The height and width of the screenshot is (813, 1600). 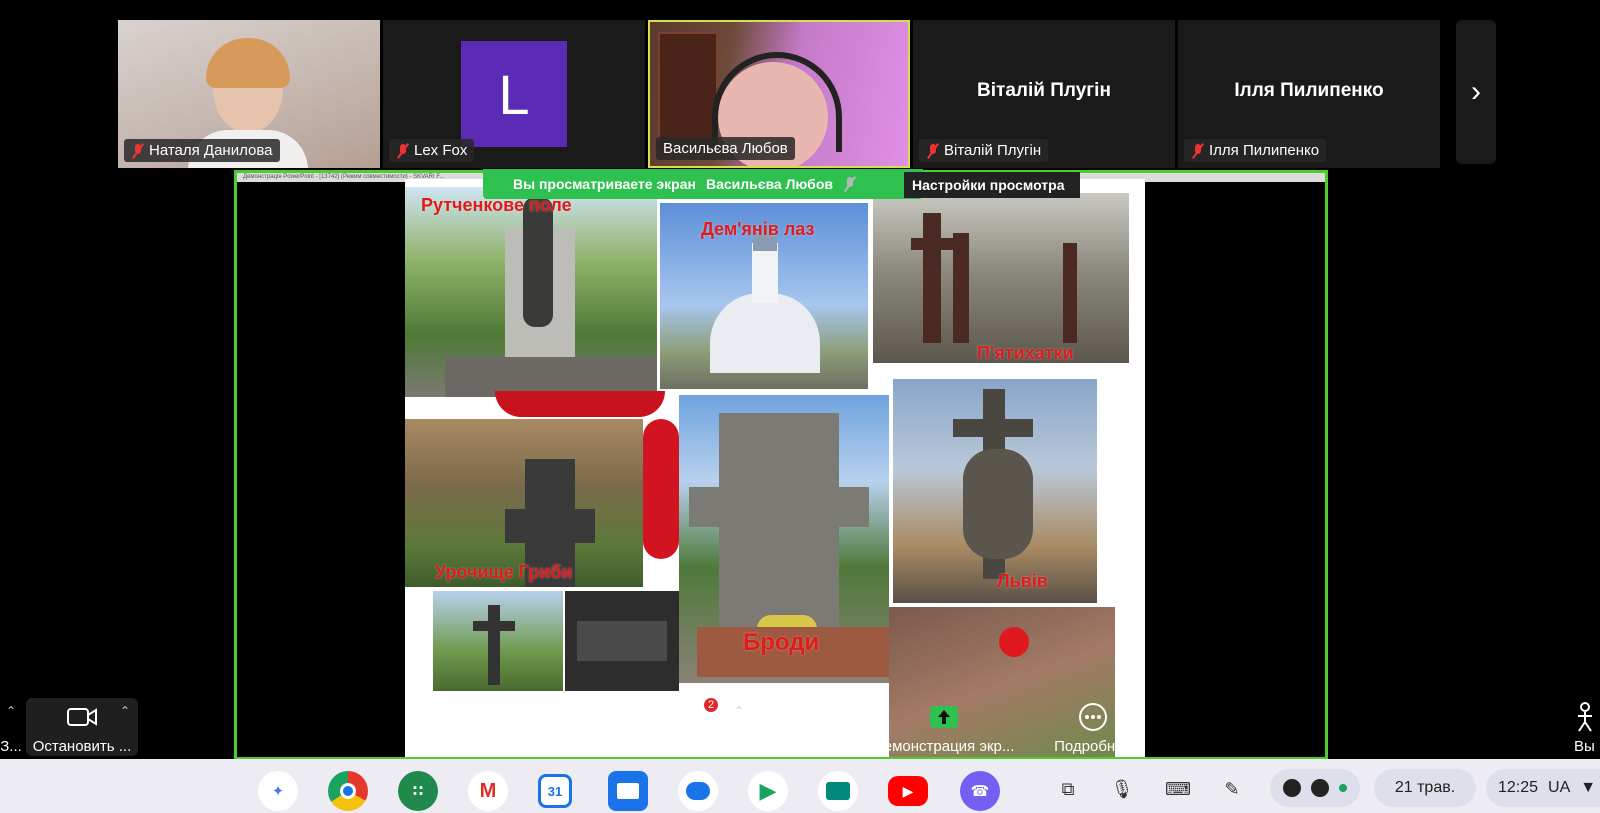 I want to click on participant-name: Lex Fox, so click(x=441, y=150).